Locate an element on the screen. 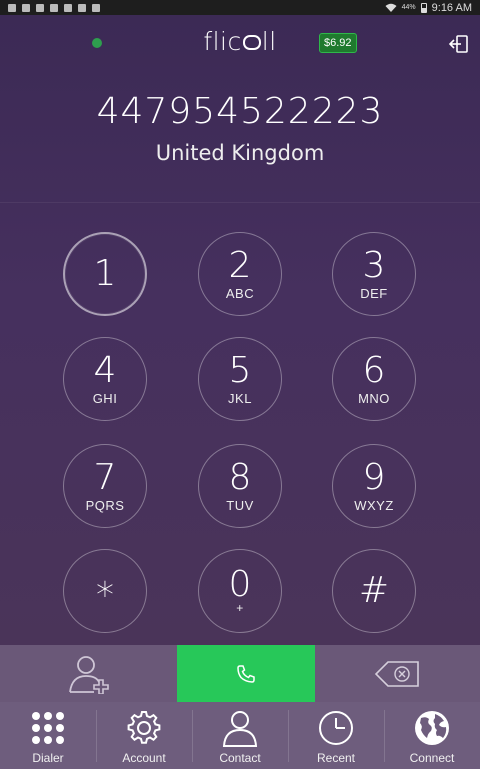  gallery-icon is located at coordinates (12, 7).